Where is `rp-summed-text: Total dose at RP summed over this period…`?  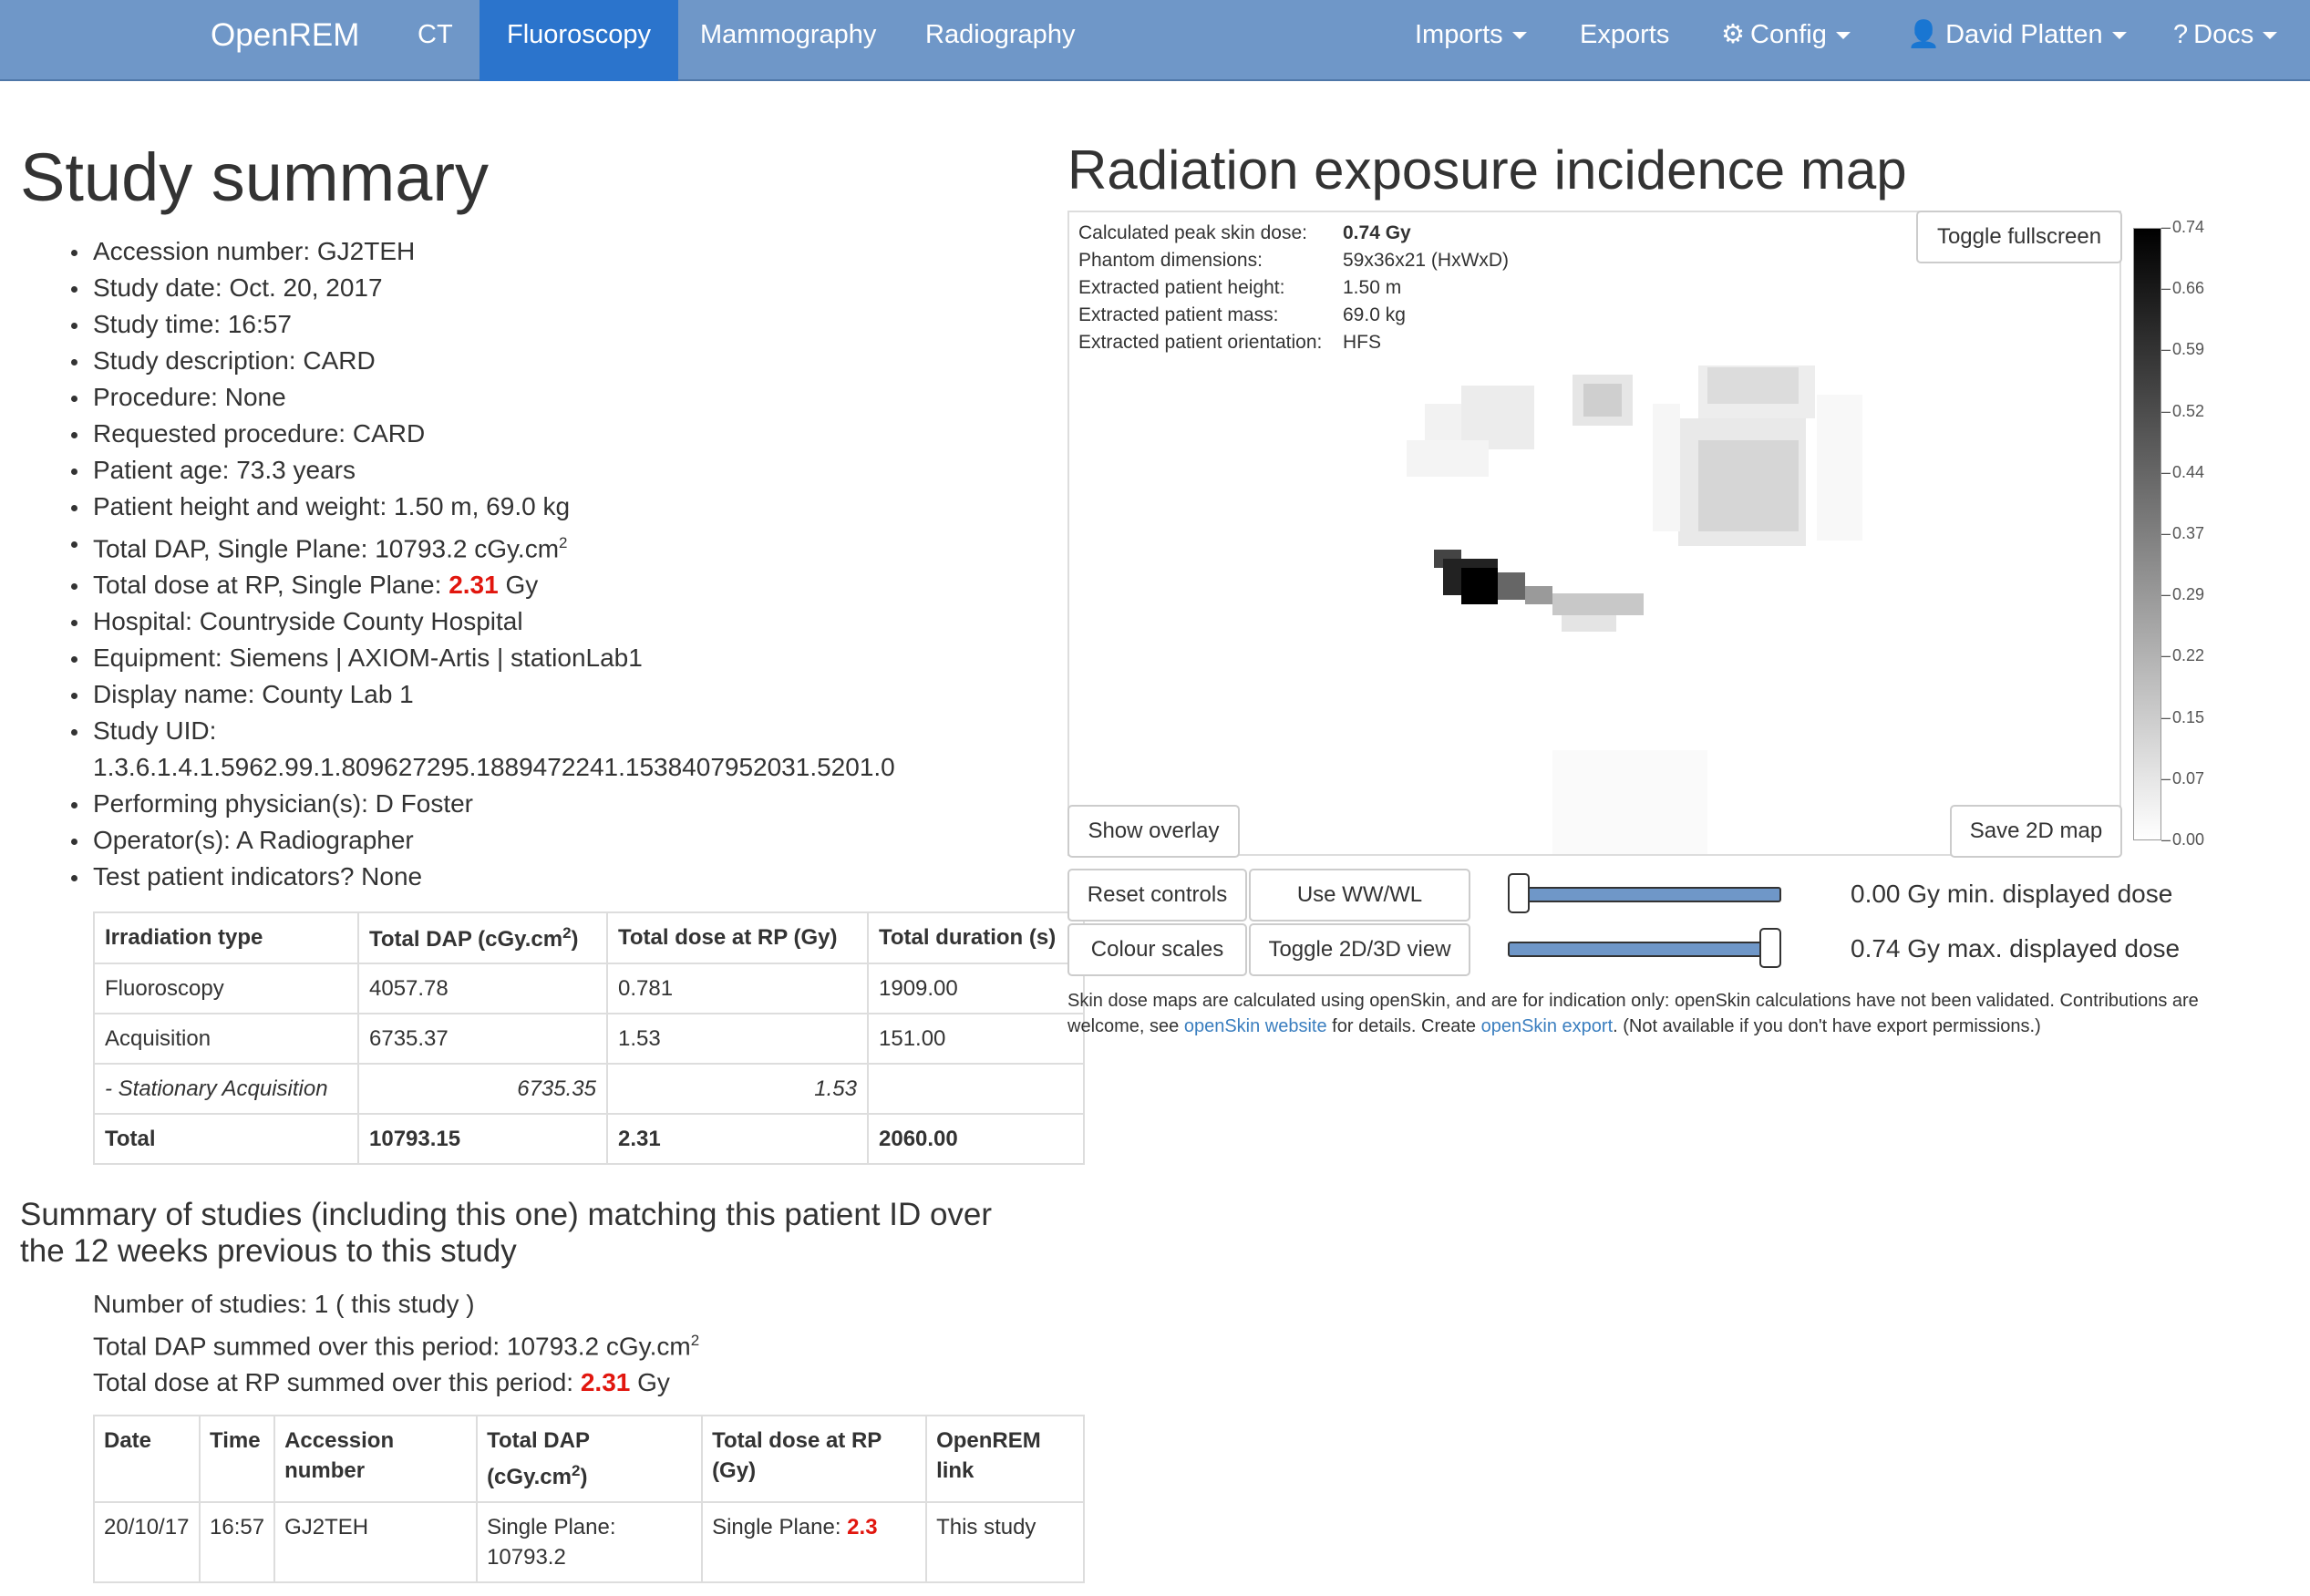
rp-summed-text: Total dose at RP summed over this period… is located at coordinates (337, 1382).